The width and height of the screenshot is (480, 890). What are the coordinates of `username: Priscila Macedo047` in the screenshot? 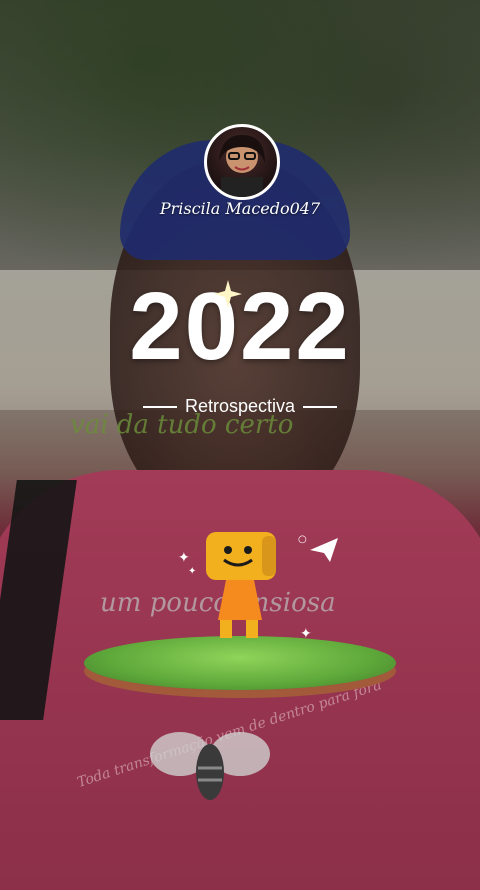 It's located at (240, 208).